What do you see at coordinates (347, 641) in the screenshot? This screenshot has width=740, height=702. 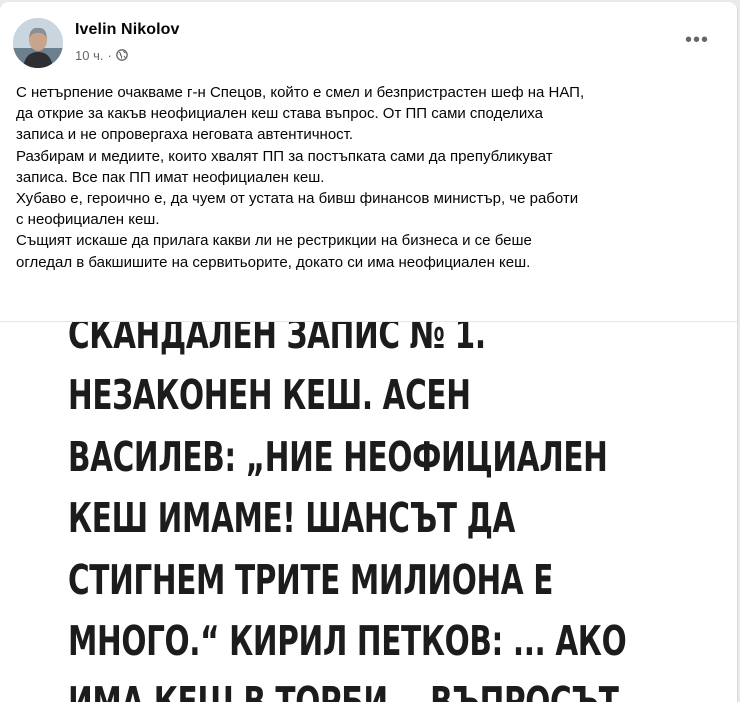 I see `headline-line: МНОГО.“ КИРИЛ ПЕТКОВ: ... АКО` at bounding box center [347, 641].